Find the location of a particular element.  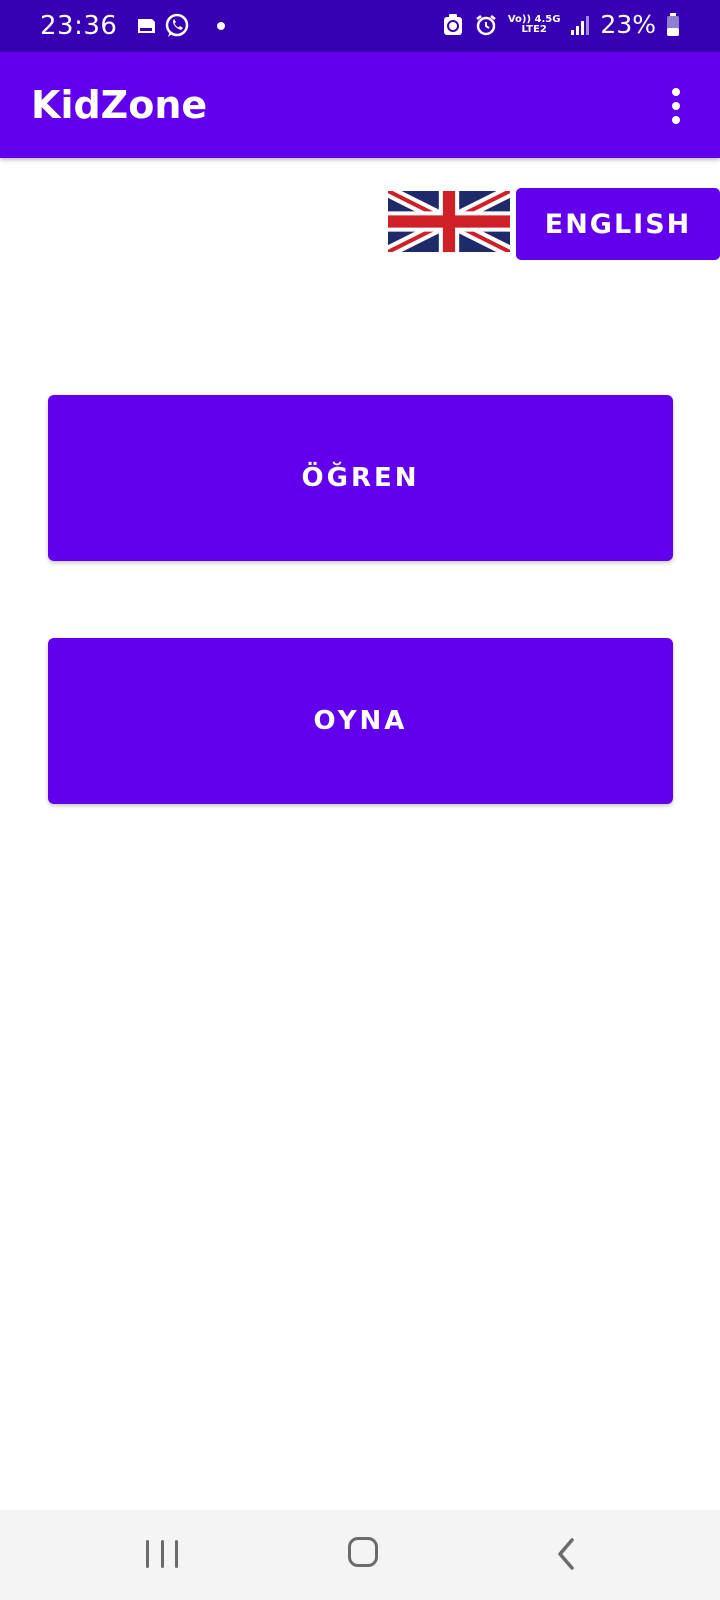

navigation-bar is located at coordinates (360, 1555).